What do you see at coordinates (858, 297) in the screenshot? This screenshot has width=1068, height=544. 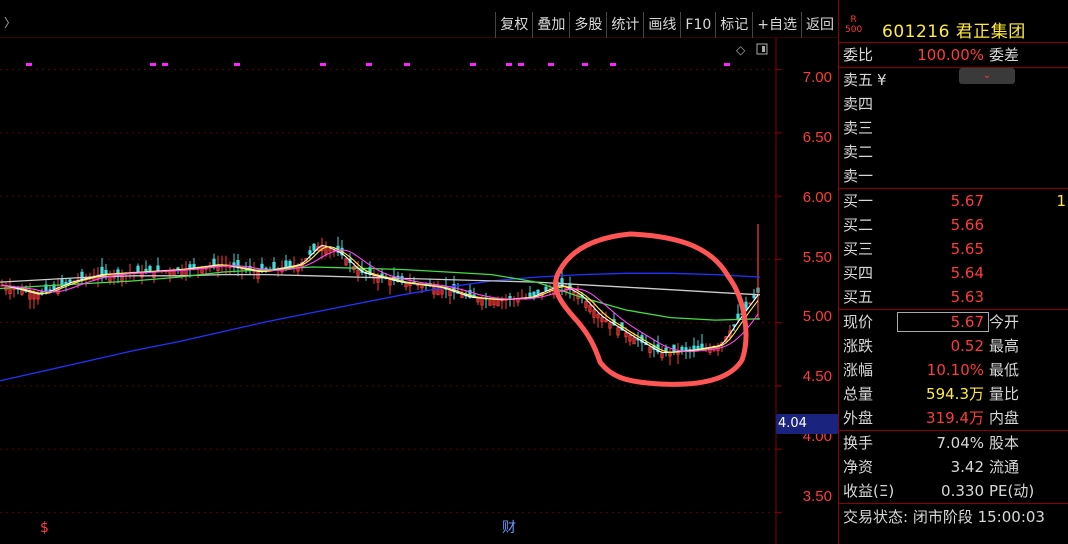 I see `buy-label: 买五` at bounding box center [858, 297].